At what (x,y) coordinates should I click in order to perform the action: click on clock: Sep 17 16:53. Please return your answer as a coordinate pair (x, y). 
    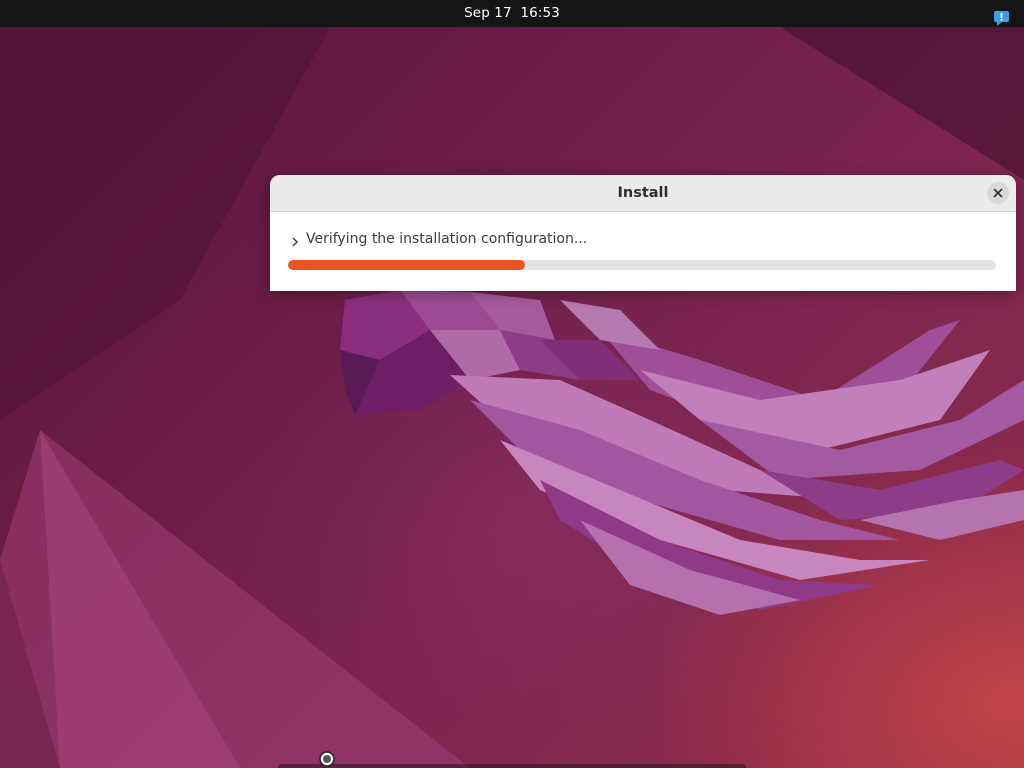
    Looking at the image, I should click on (512, 13).